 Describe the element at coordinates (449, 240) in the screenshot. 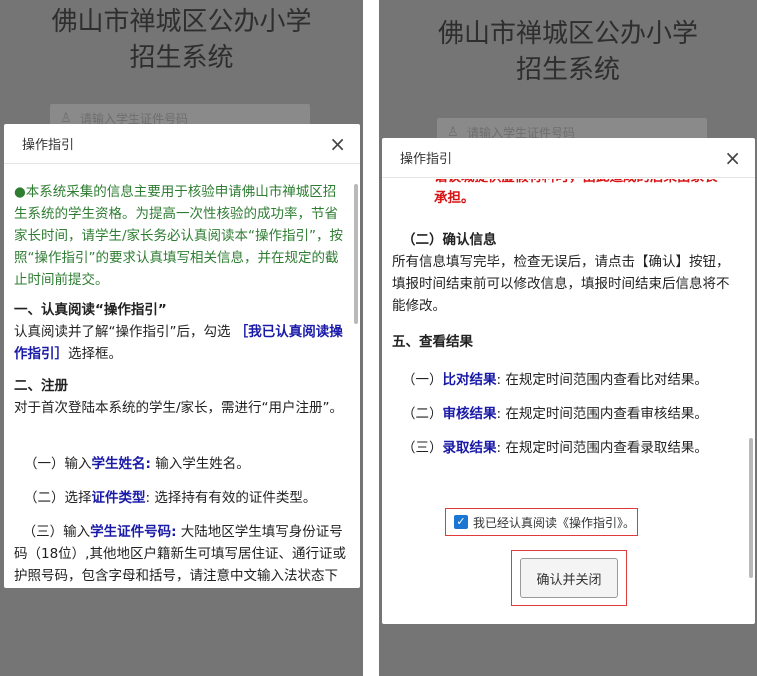

I see `confirm-info-title: （二）确认信息` at that location.